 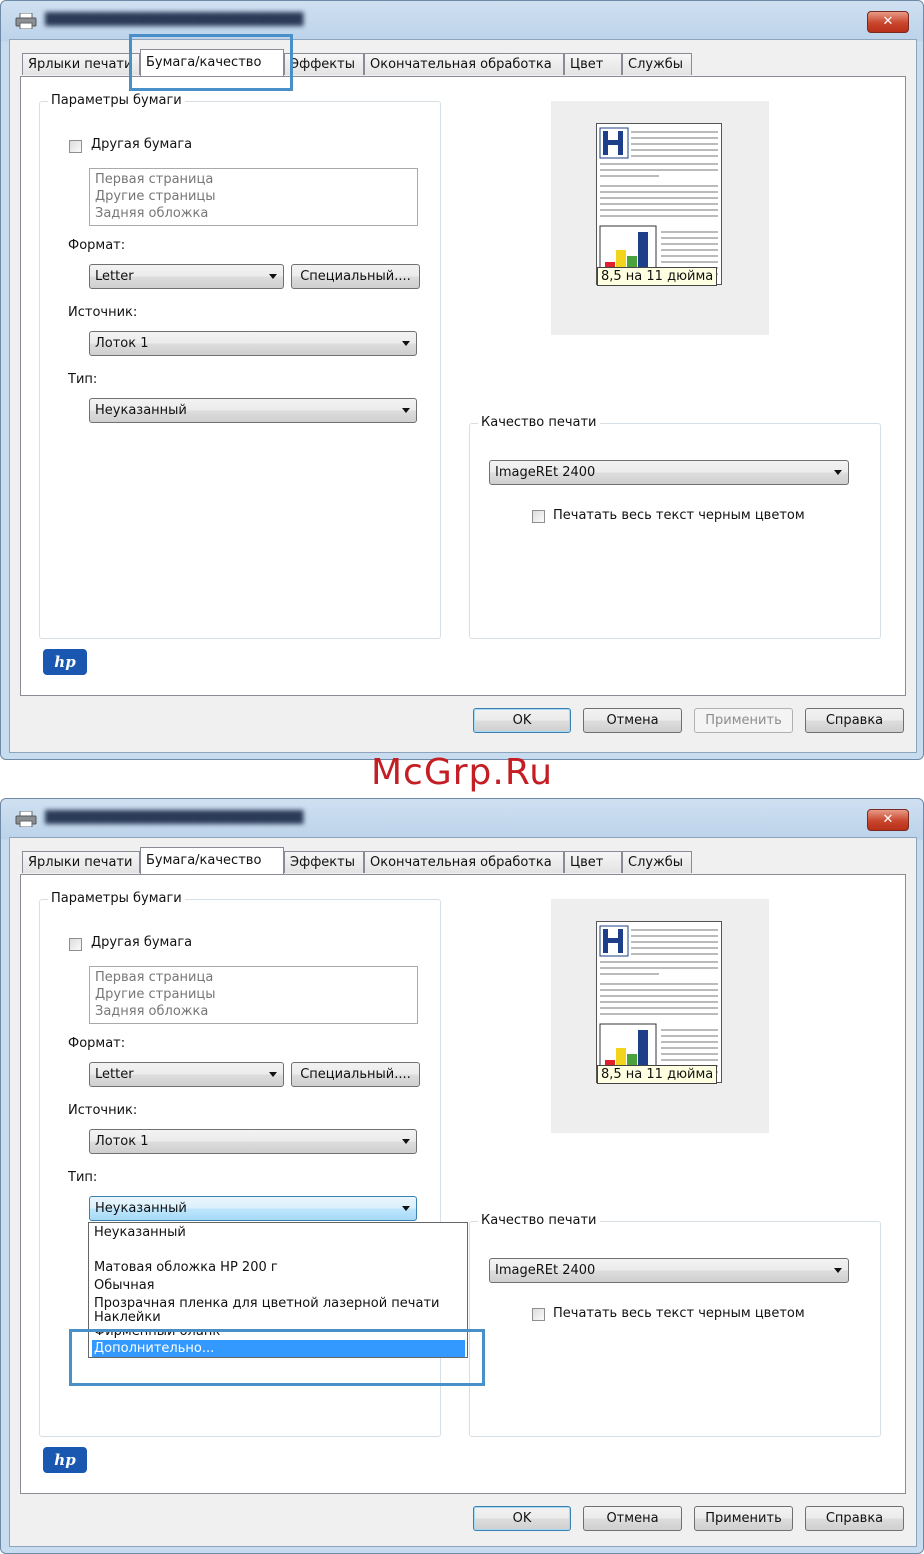 I want to click on dropdown-item-matte-cover: Матовая обложка HP 200 г, so click(x=278, y=1267).